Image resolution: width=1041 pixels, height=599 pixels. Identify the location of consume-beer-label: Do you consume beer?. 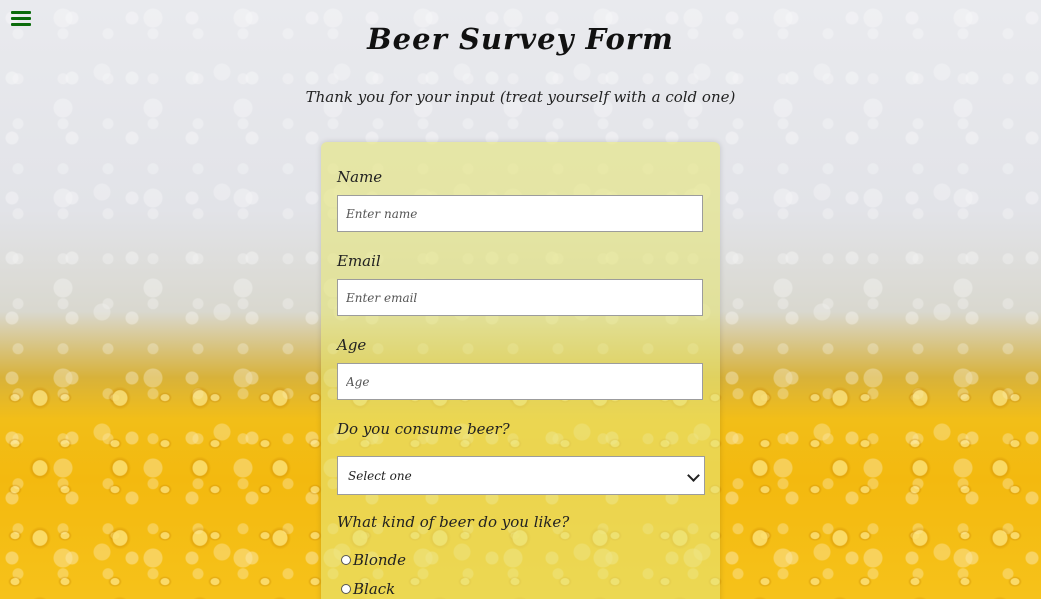
(423, 429).